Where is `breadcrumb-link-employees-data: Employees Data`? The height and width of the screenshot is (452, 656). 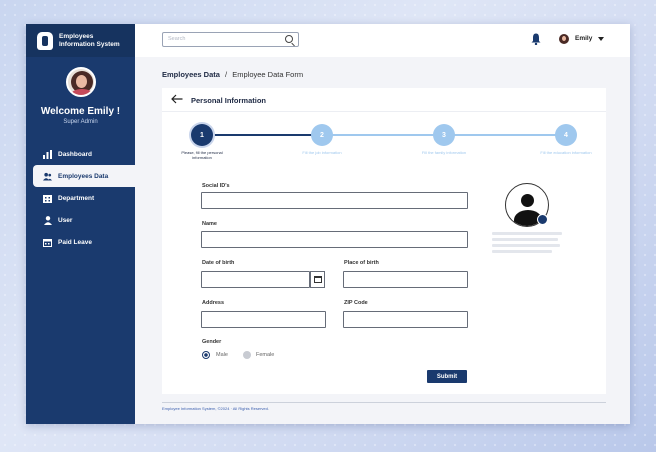 breadcrumb-link-employees-data: Employees Data is located at coordinates (191, 74).